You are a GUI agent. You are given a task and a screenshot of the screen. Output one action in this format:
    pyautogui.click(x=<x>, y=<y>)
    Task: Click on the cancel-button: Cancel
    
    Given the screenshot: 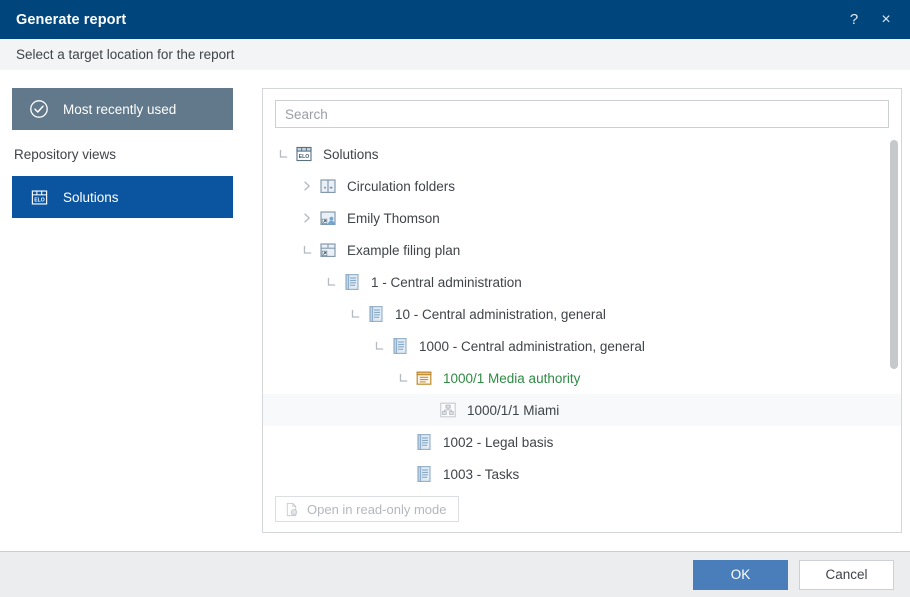 What is the action you would take?
    pyautogui.click(x=846, y=574)
    